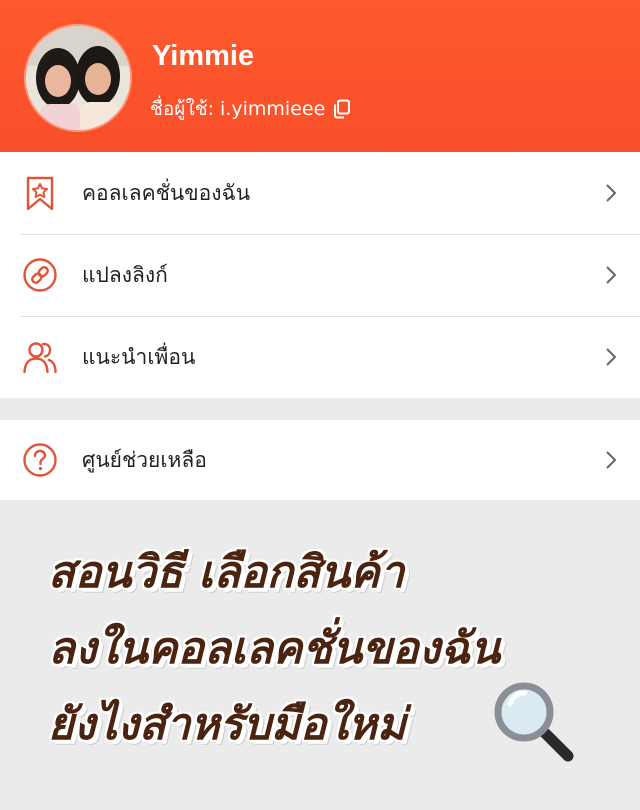 The image size is (640, 810). I want to click on avatar, so click(78, 78).